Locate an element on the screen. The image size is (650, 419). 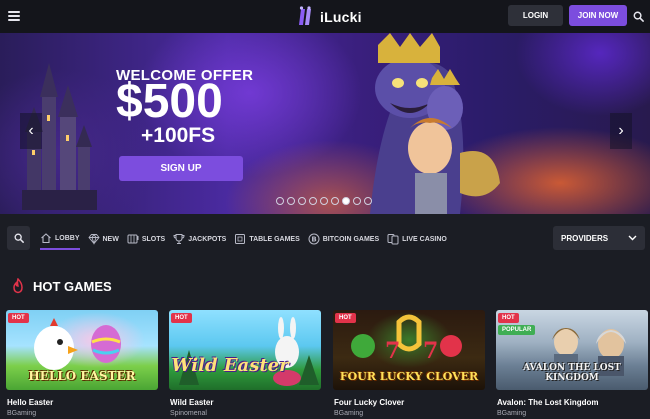
chevron-down-icon is located at coordinates (632, 238).